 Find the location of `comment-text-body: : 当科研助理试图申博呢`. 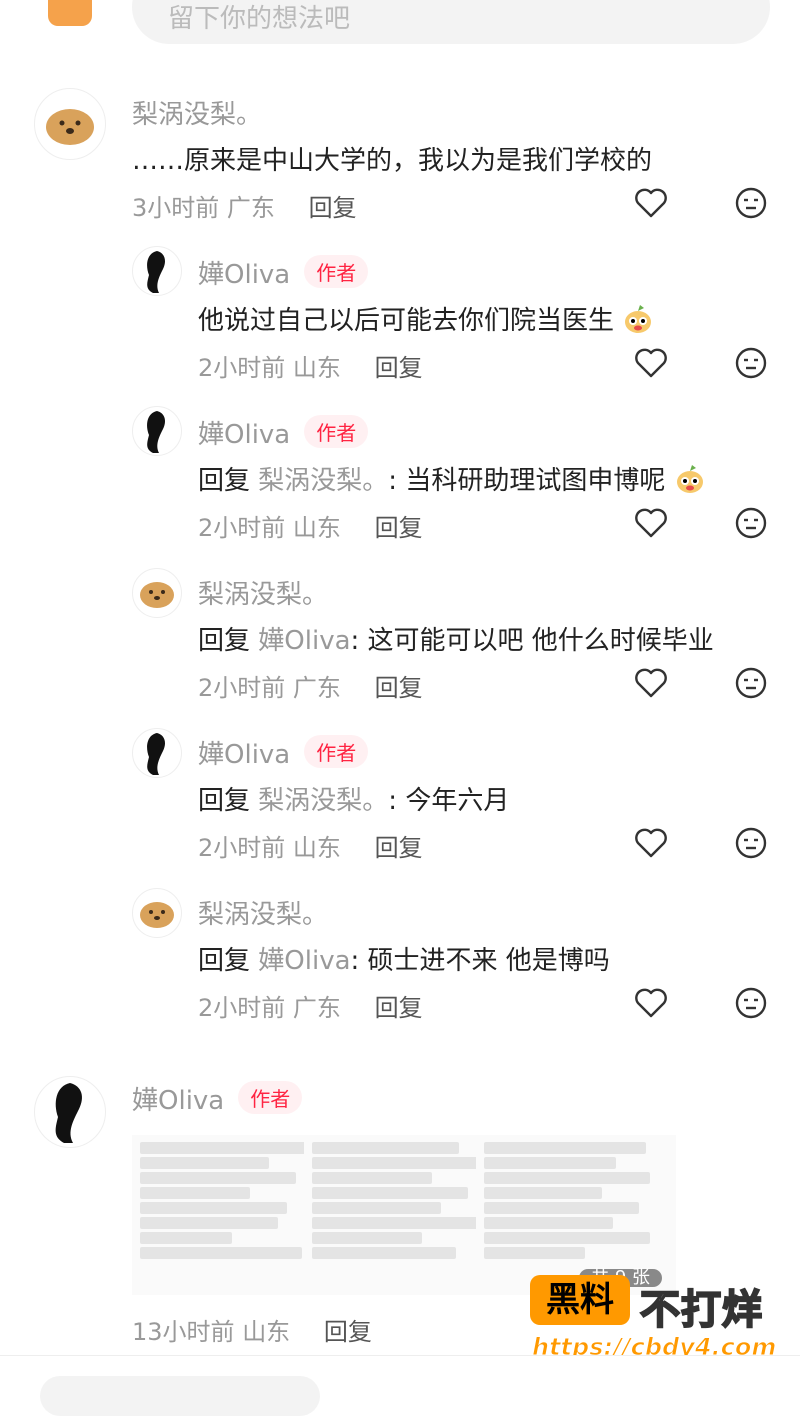

comment-text-body: : 当科研助理试图申博呢 is located at coordinates (527, 481).